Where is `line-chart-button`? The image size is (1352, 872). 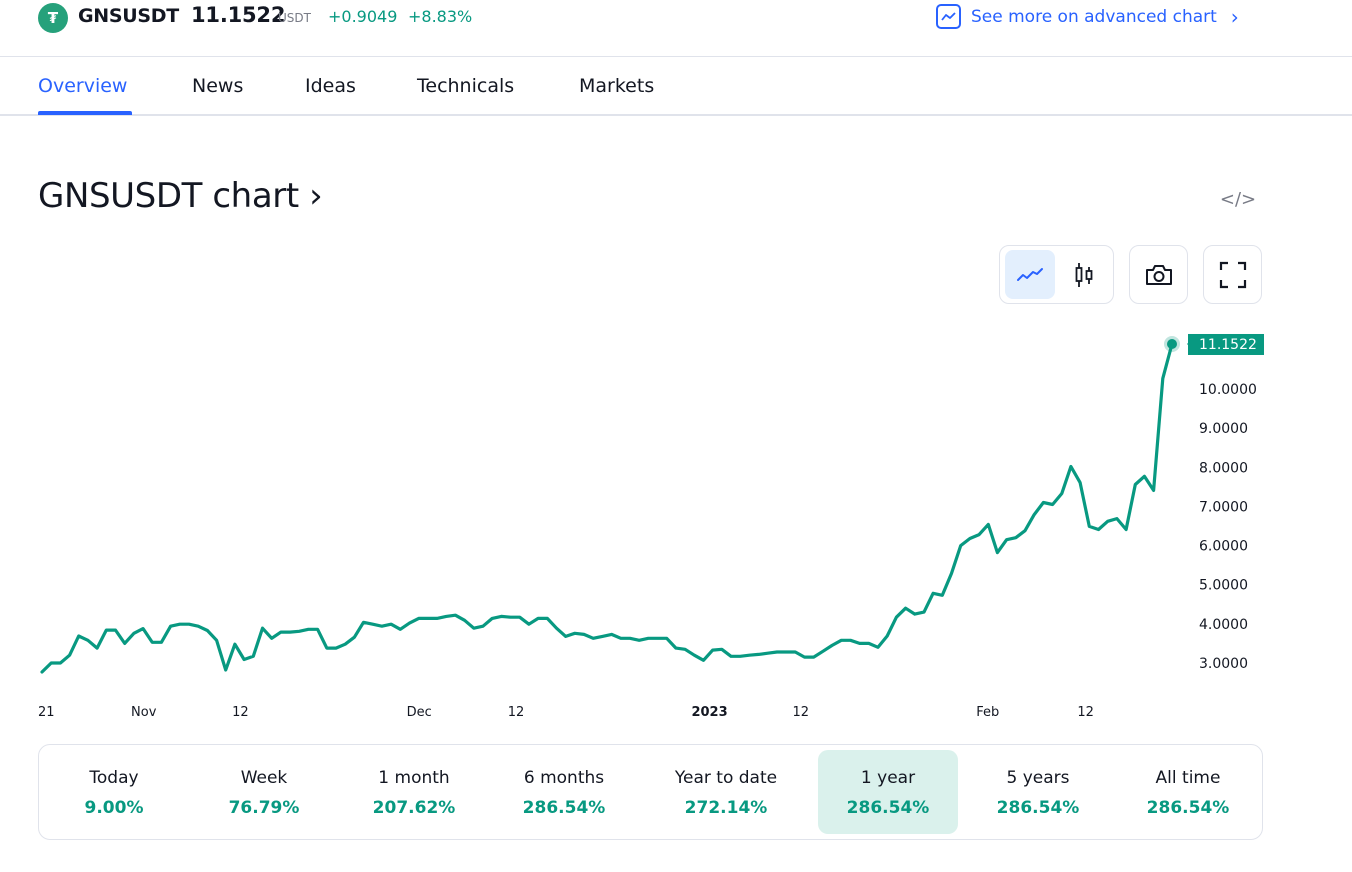
line-chart-button is located at coordinates (1030, 274).